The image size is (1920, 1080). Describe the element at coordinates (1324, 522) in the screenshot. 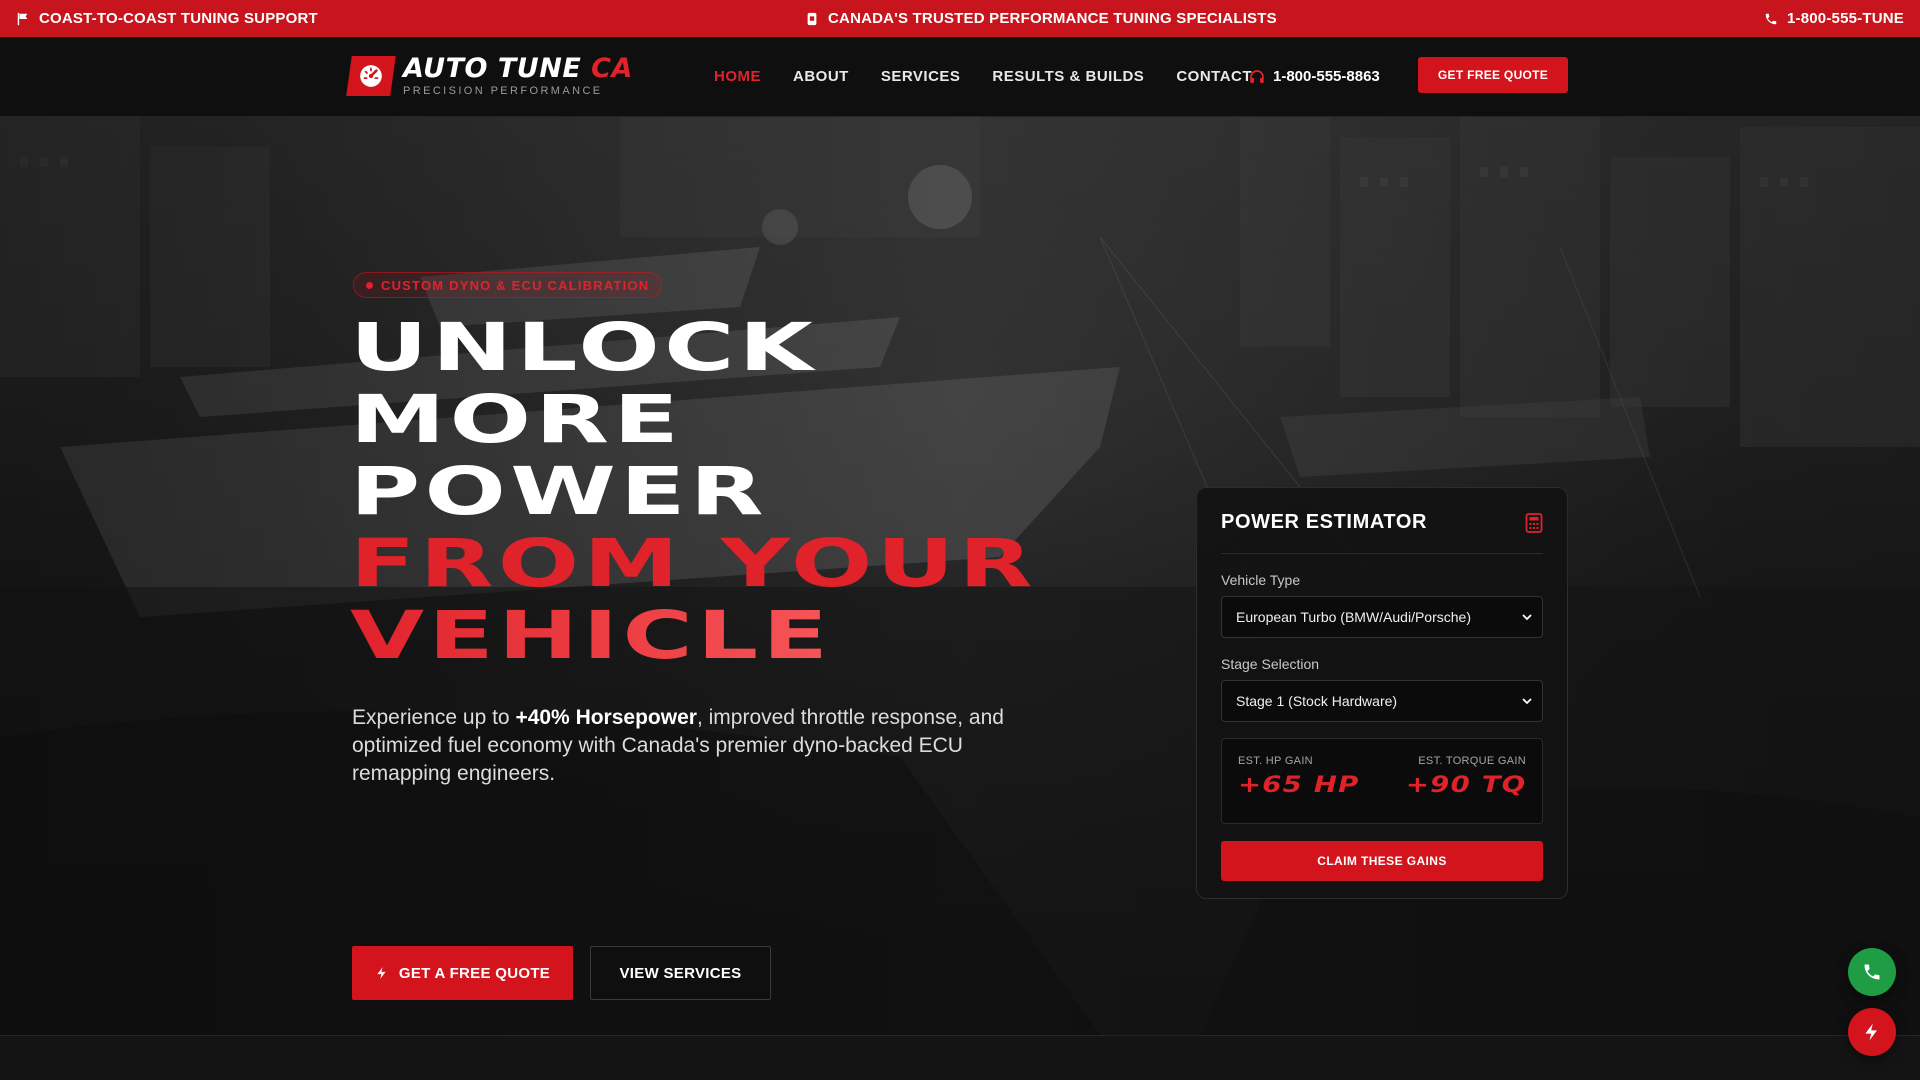

I see `estimator-title: POWER ESTIMATOR` at that location.